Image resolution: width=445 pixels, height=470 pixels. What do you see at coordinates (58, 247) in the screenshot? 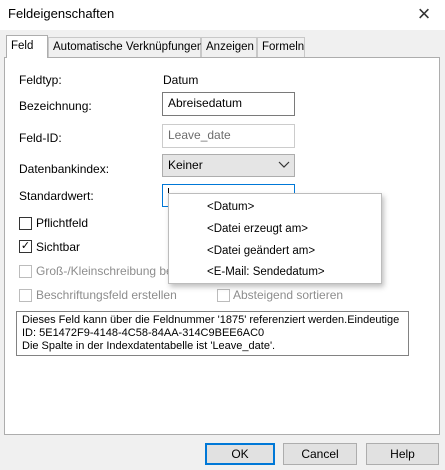
I see `sichtbar-label: Sichtbar` at bounding box center [58, 247].